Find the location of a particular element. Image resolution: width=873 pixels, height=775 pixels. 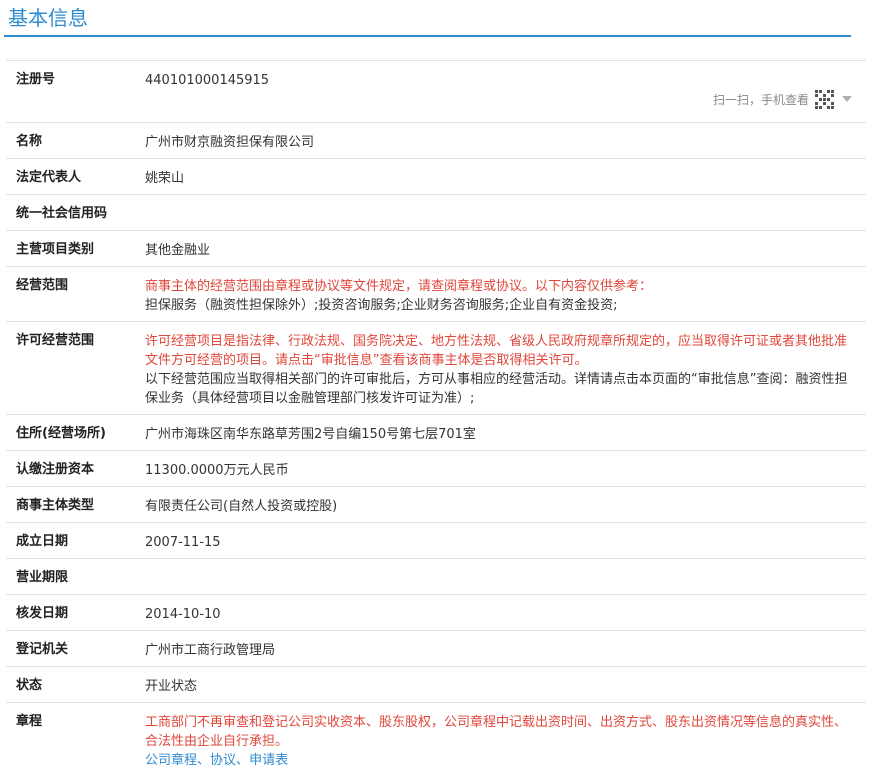

row-entity-type: 商事主体类型 有限责任公司(自然人投资或控股) is located at coordinates (436, 505).